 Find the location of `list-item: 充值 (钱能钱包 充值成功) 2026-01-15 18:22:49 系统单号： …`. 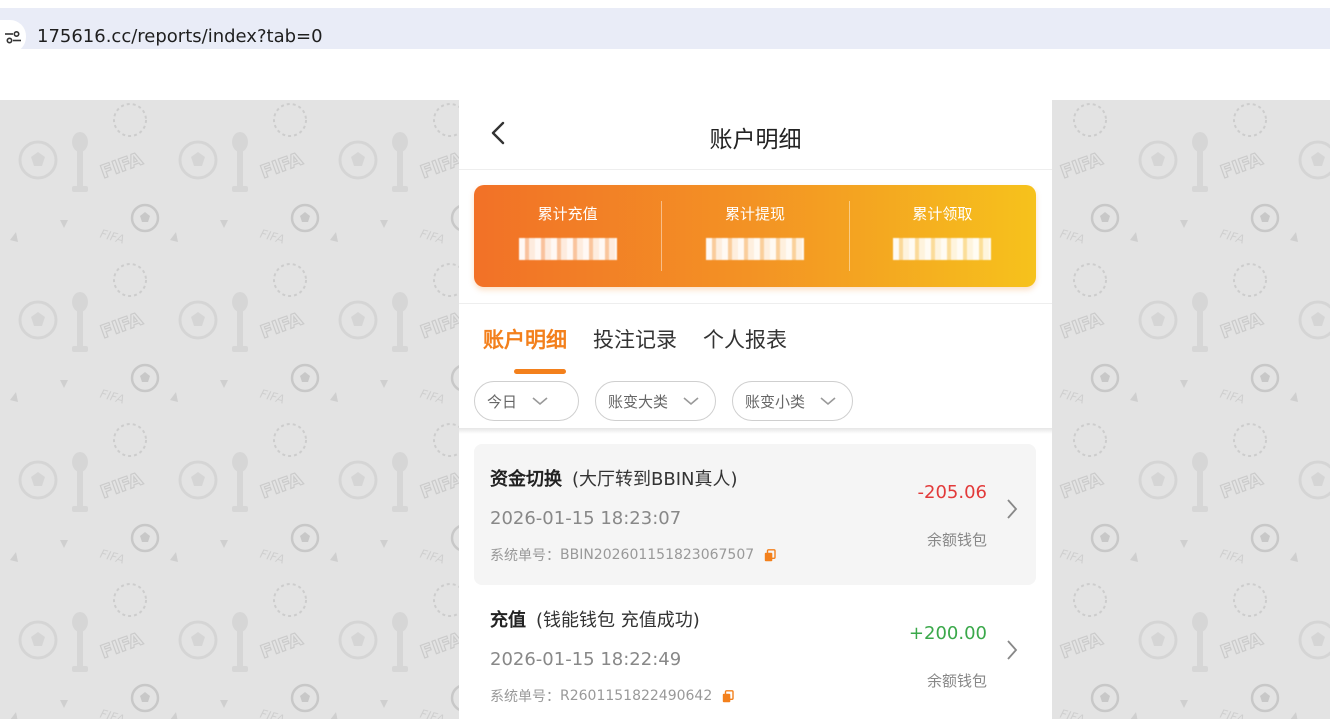

list-item: 充值 (钱能钱包 充值成功) 2026-01-15 18:22:49 系统单号： … is located at coordinates (755, 652).